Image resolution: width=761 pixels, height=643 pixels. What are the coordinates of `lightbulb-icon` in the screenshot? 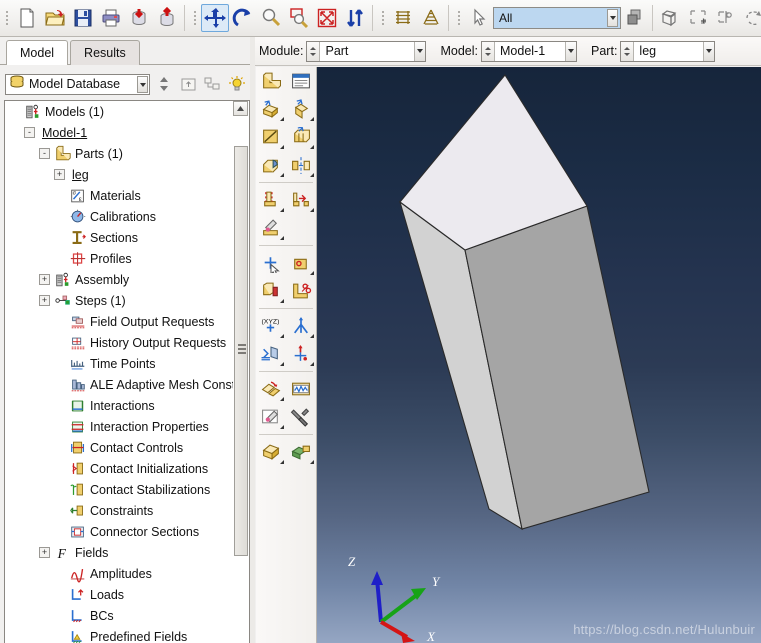 It's located at (238, 84).